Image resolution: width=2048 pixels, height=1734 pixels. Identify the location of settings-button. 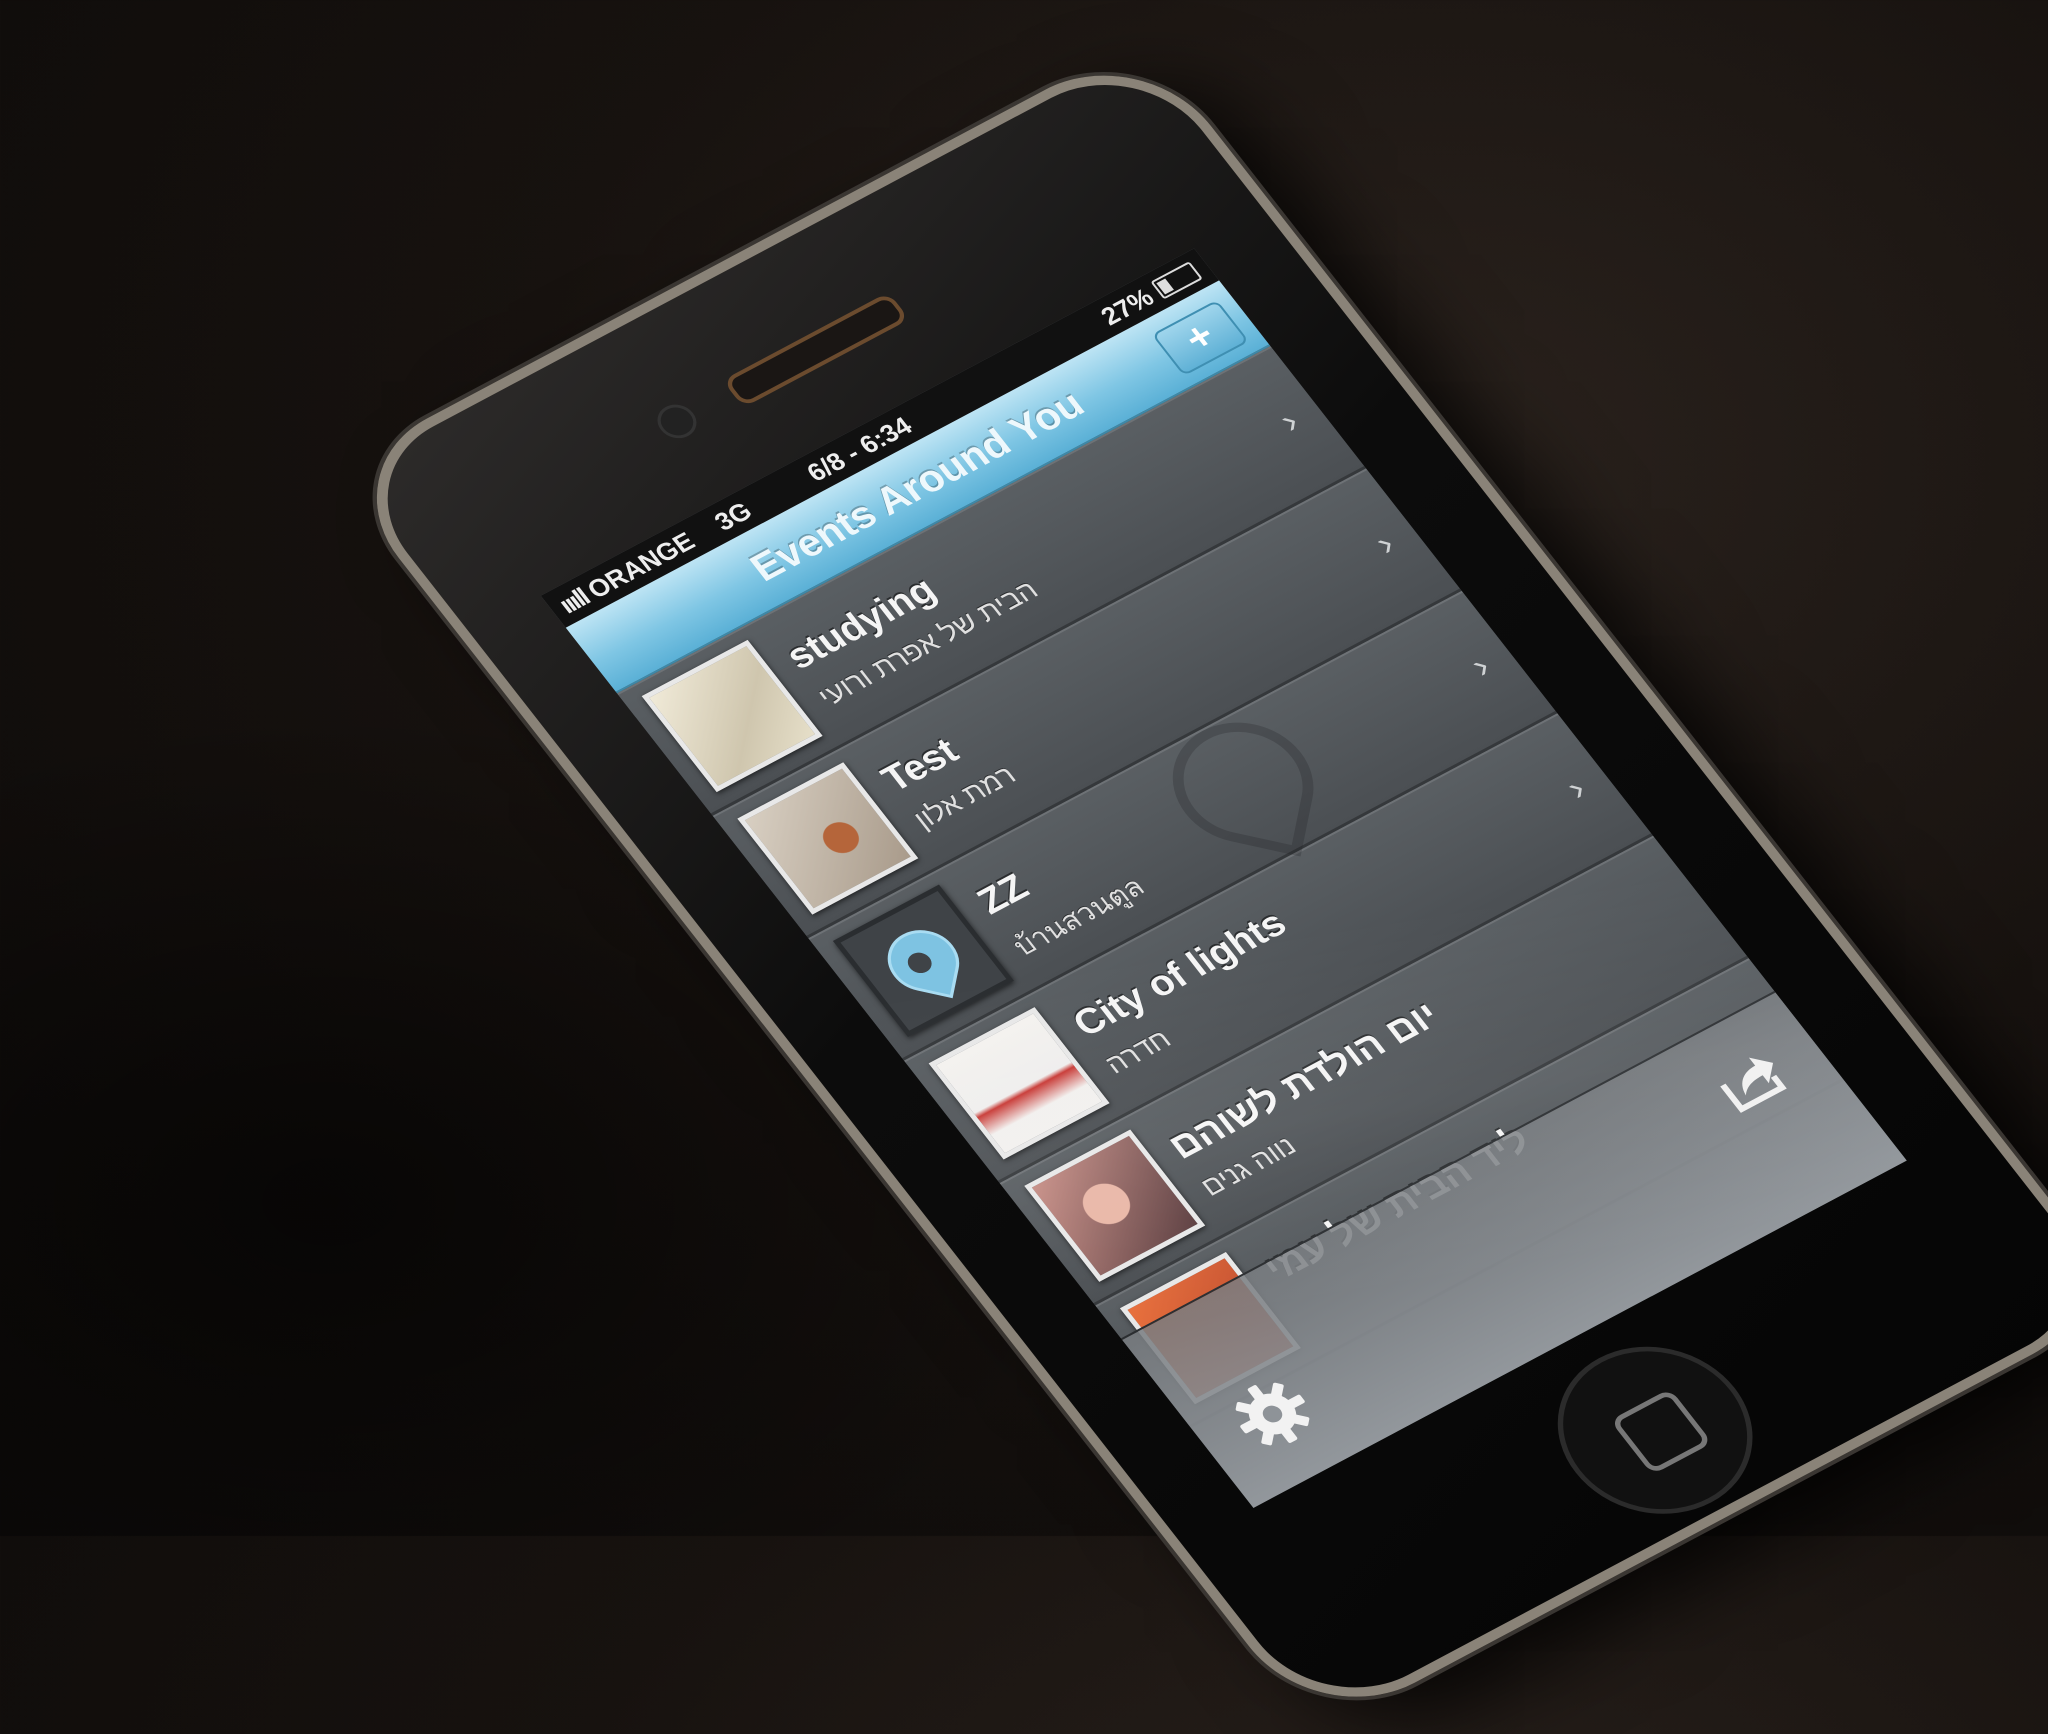
(1272, 1414).